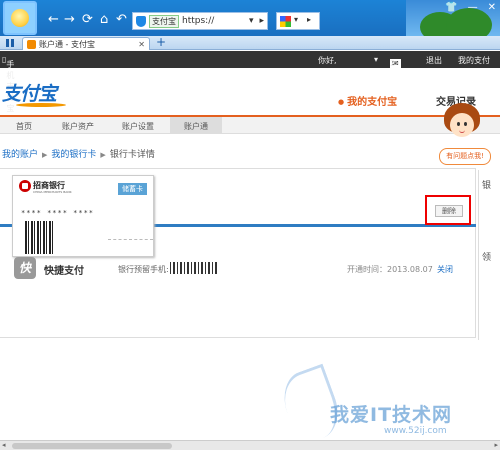  Describe the element at coordinates (465, 156) in the screenshot. I see `help-bubble: 有问题点我!` at that location.